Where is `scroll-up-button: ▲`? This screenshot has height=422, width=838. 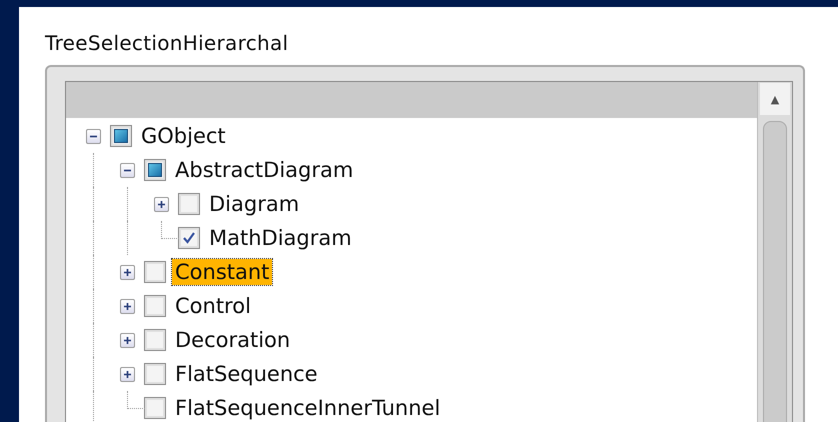
scroll-up-button: ▲ is located at coordinates (775, 99).